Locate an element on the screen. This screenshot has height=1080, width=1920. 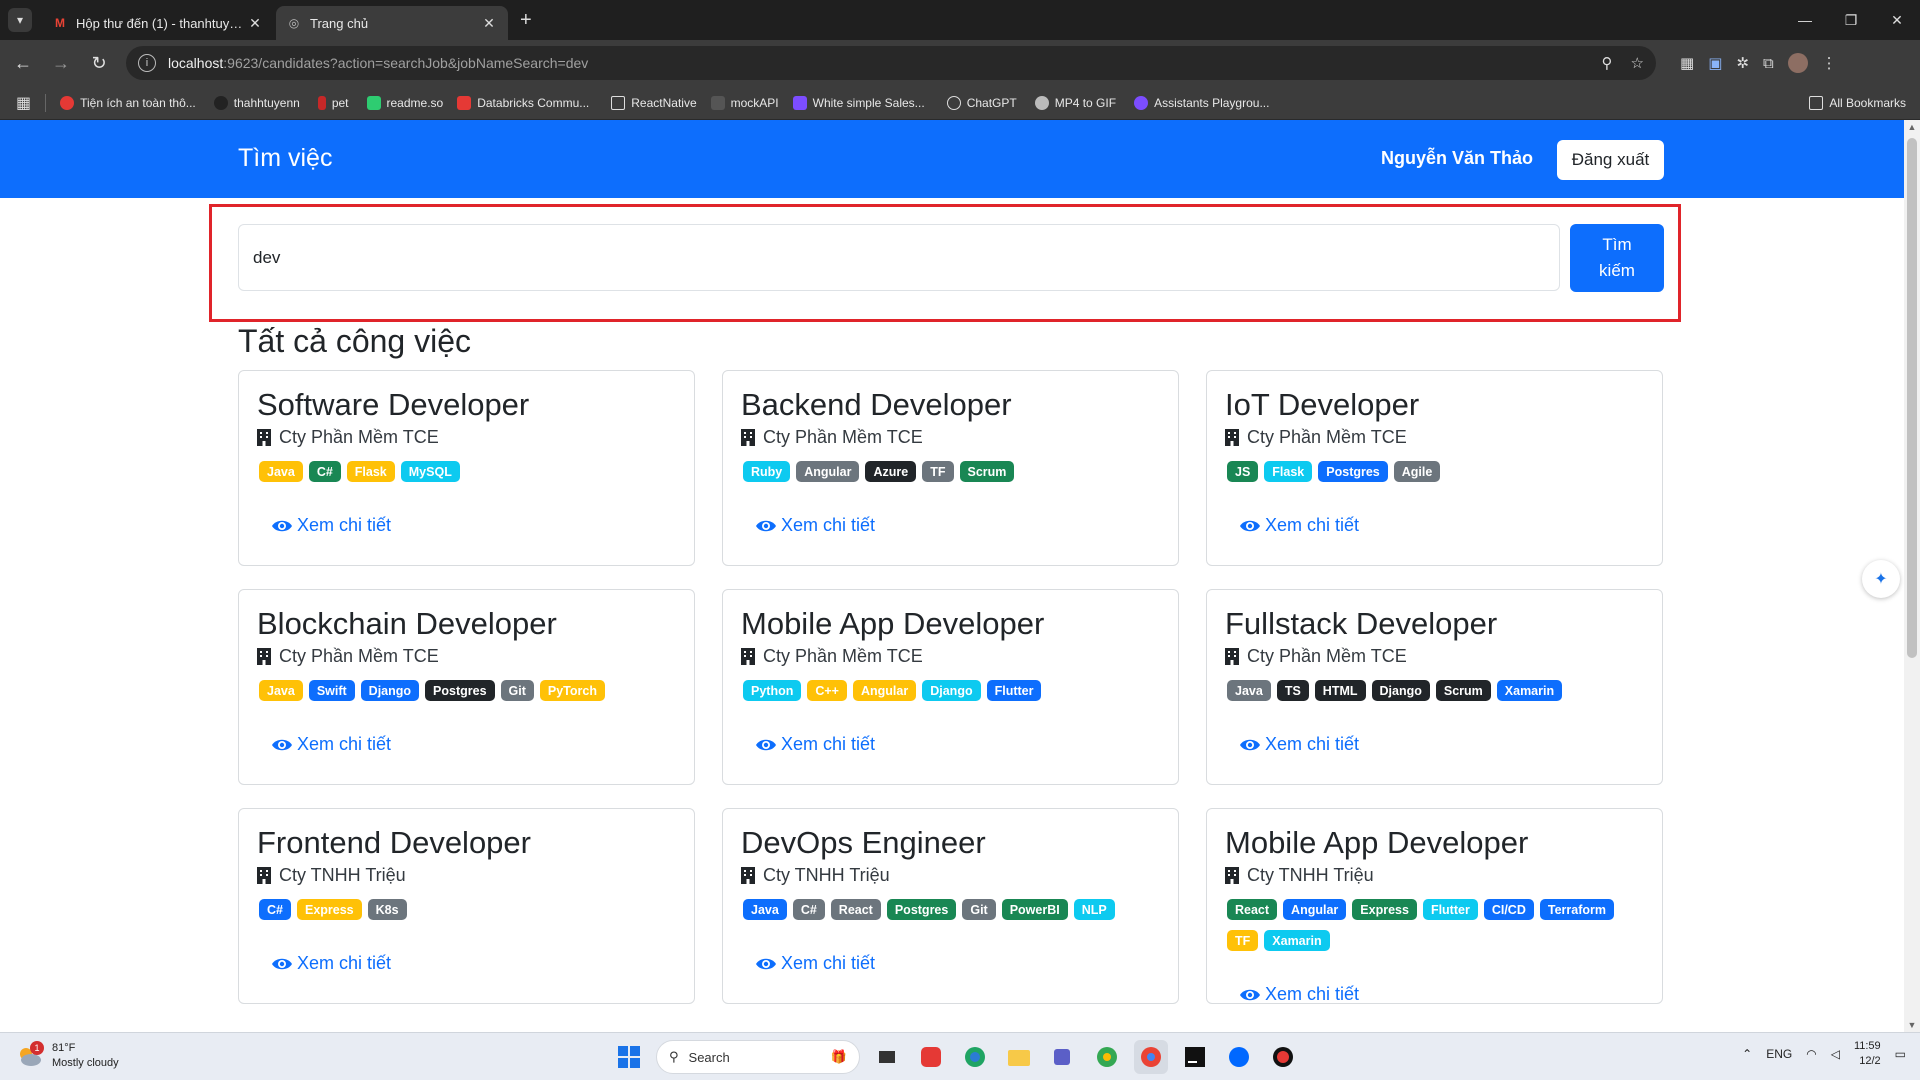
job-title: Backend Developer is located at coordinates (876, 404).